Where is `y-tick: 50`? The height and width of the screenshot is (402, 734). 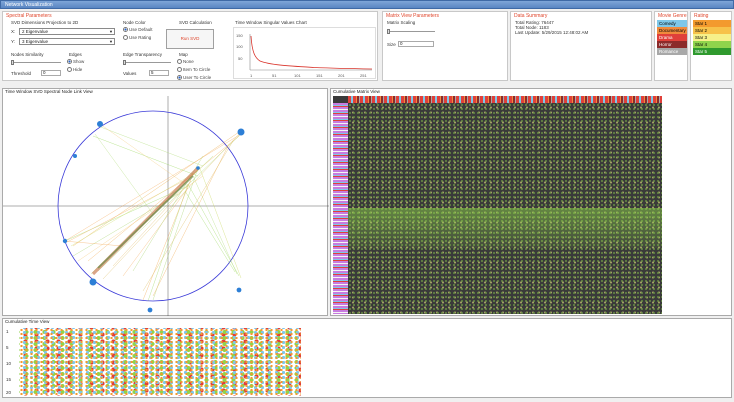
y-tick: 50 is located at coordinates (240, 58).